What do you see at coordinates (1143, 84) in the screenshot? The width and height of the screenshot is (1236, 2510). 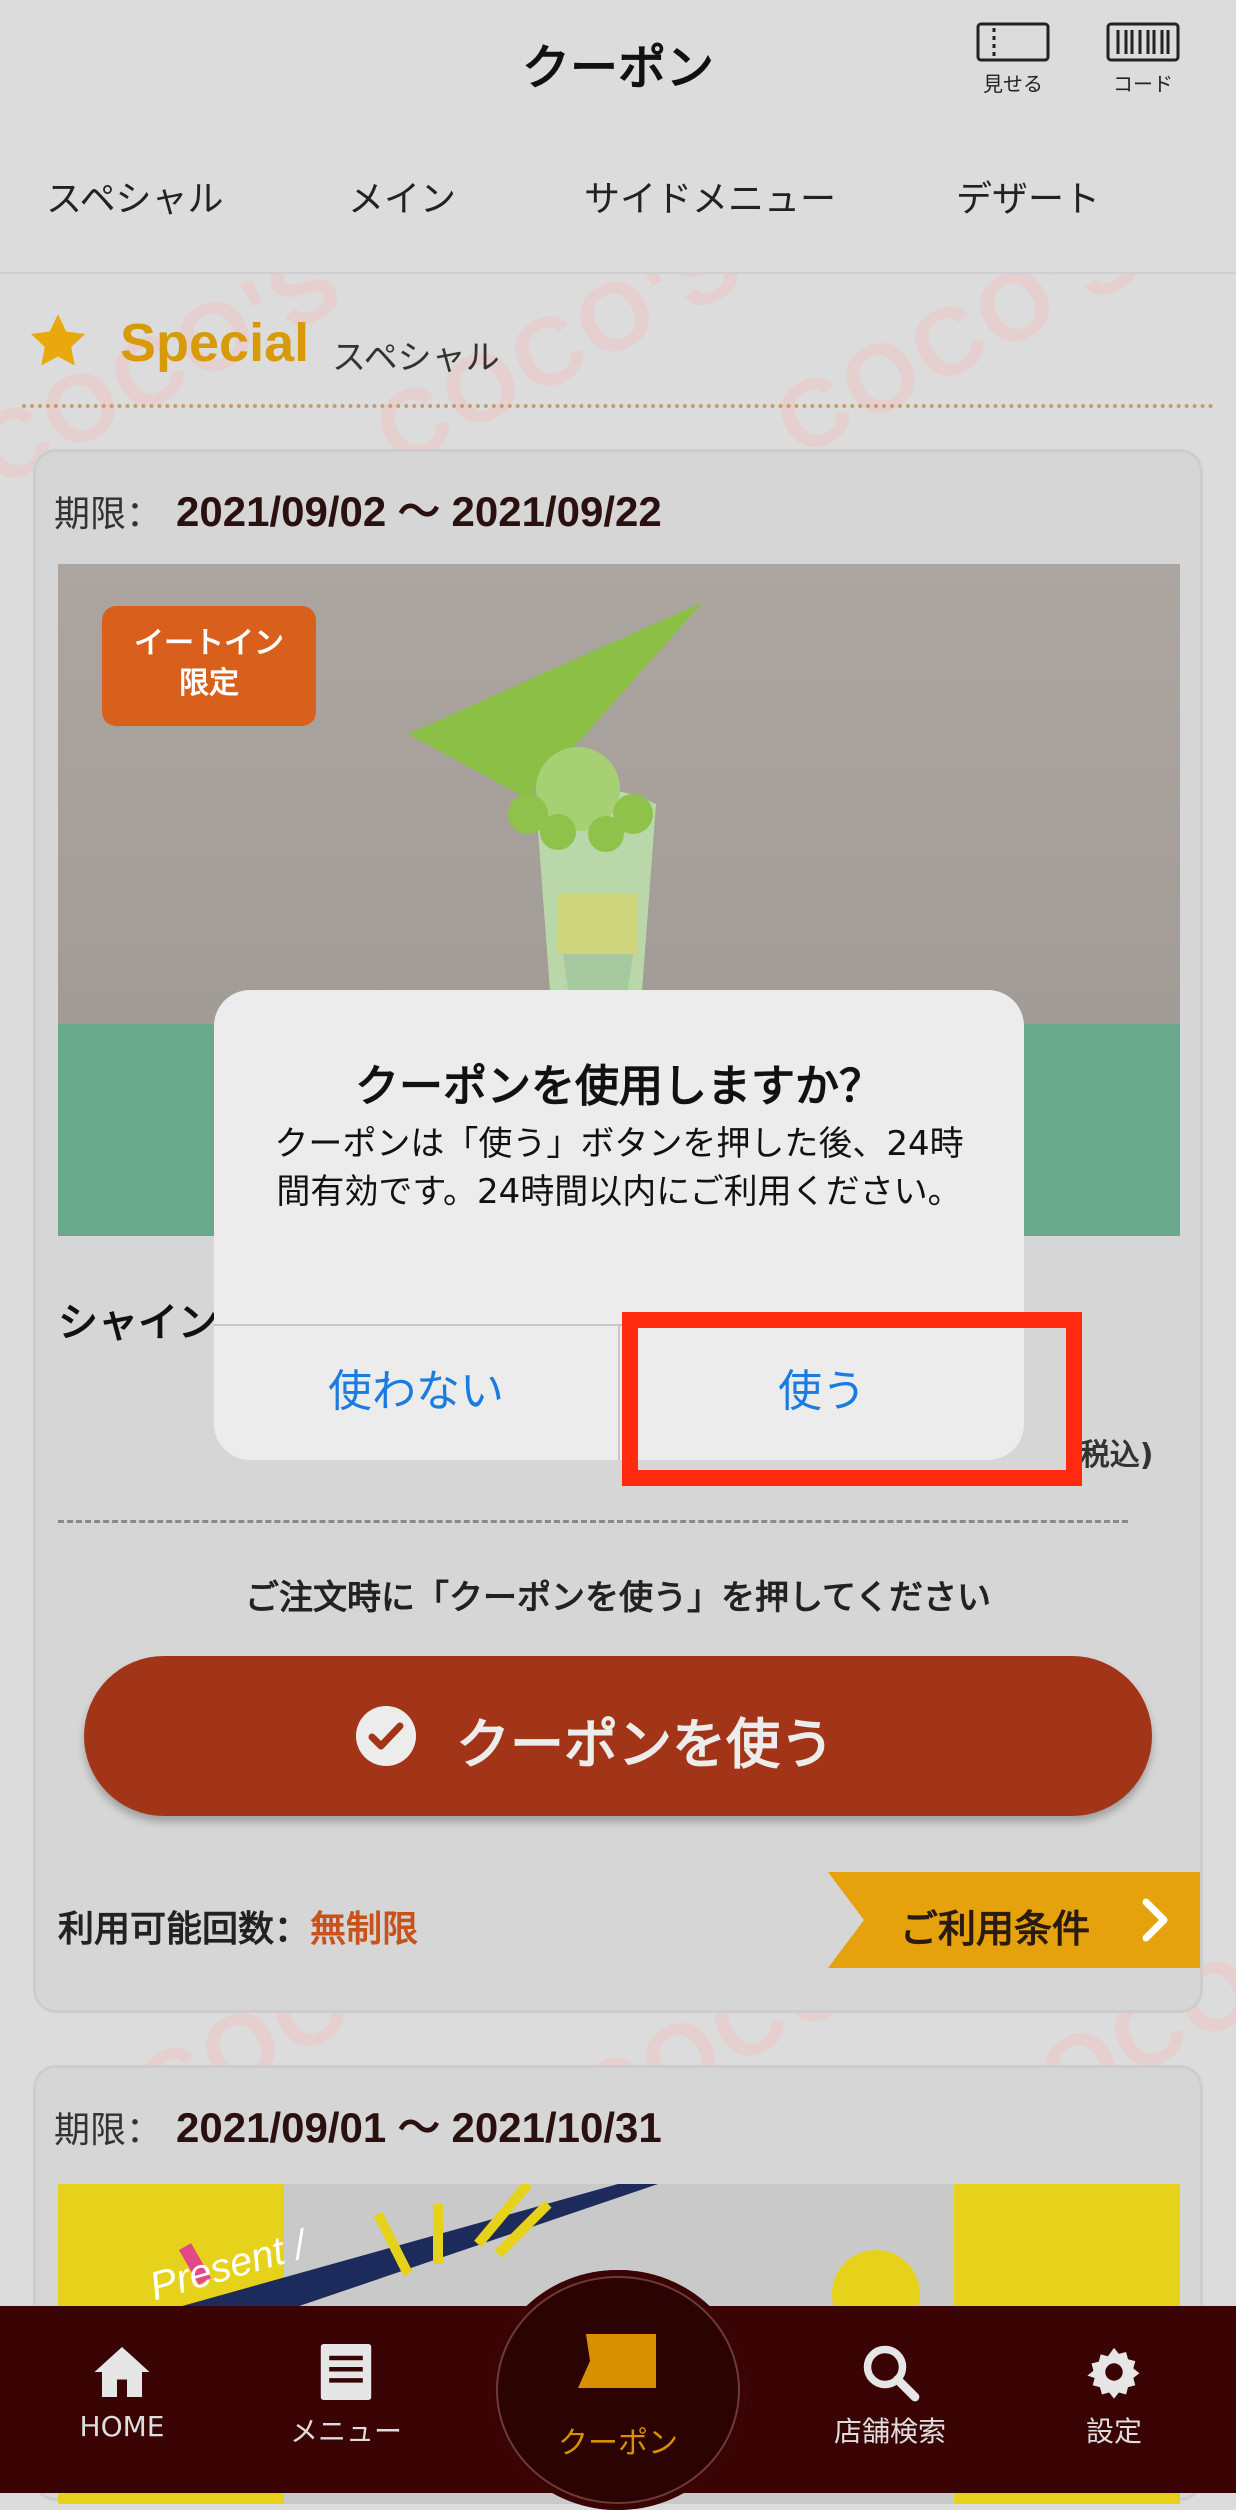 I see `code-label: コード` at bounding box center [1143, 84].